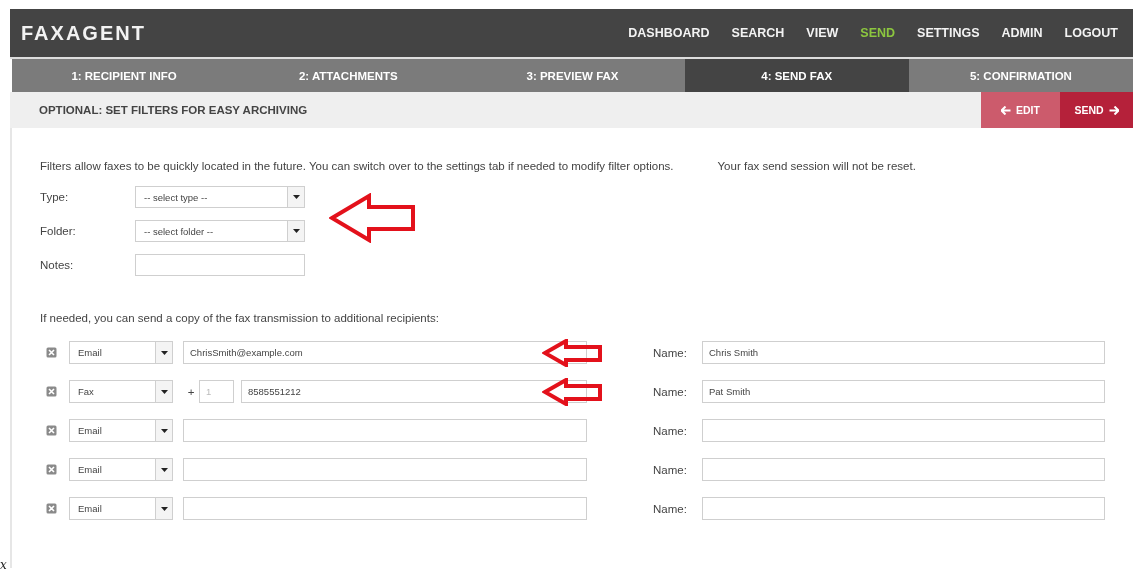 The image size is (1133, 571). What do you see at coordinates (216, 391) in the screenshot?
I see `country-code-field: 1` at bounding box center [216, 391].